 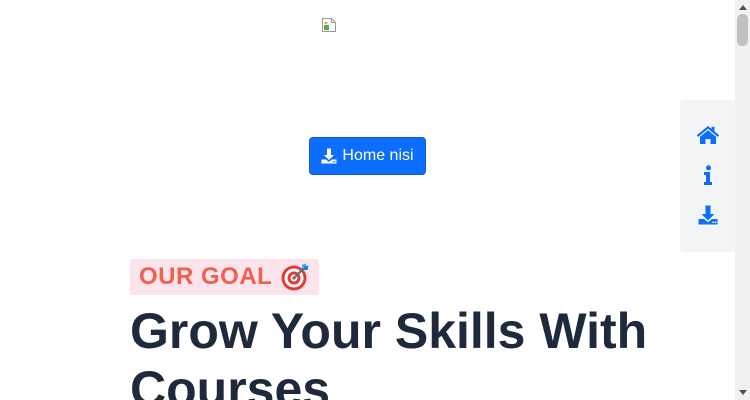 I want to click on download-button: Home nisi, so click(x=367, y=156).